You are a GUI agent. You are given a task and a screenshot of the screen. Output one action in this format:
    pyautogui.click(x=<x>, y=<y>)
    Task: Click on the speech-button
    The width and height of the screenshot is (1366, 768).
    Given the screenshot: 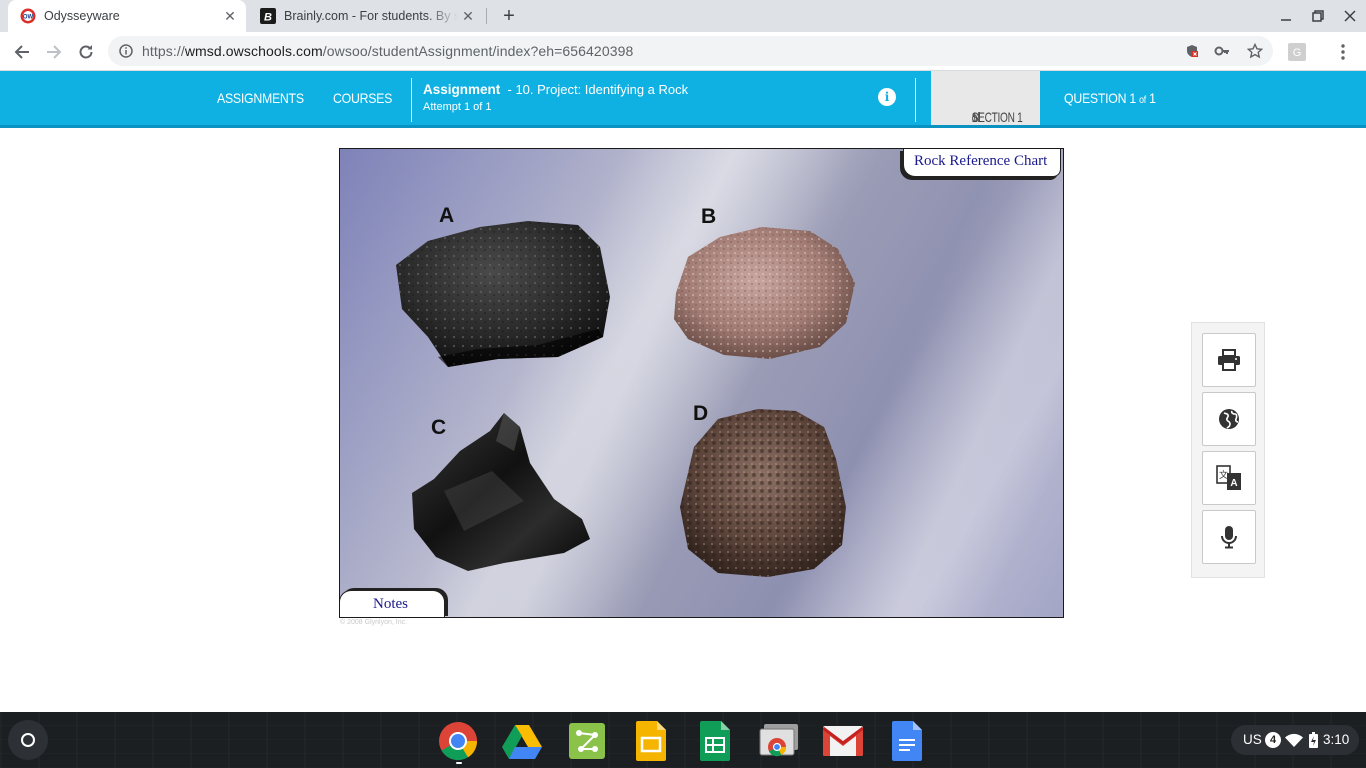 What is the action you would take?
    pyautogui.click(x=1229, y=537)
    